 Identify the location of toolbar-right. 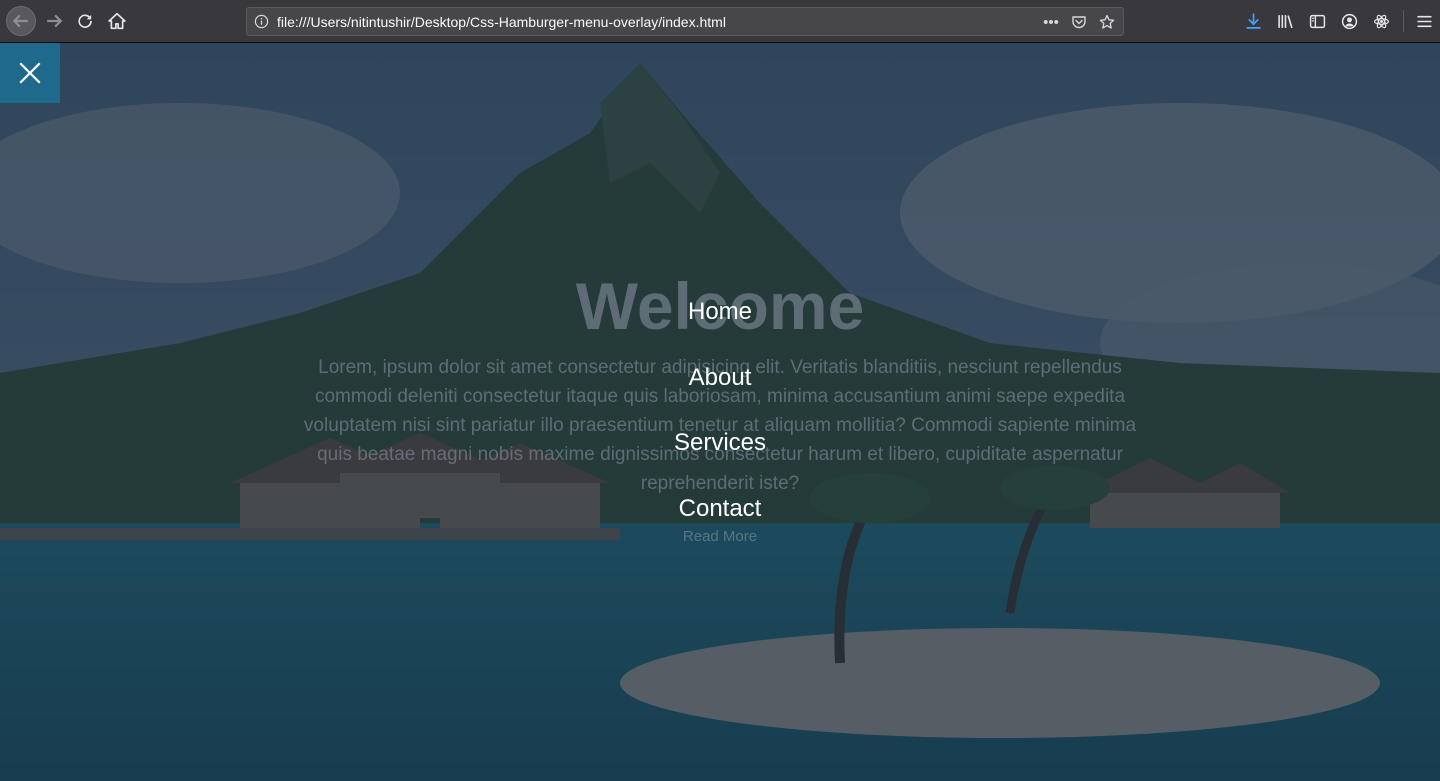
(1338, 21).